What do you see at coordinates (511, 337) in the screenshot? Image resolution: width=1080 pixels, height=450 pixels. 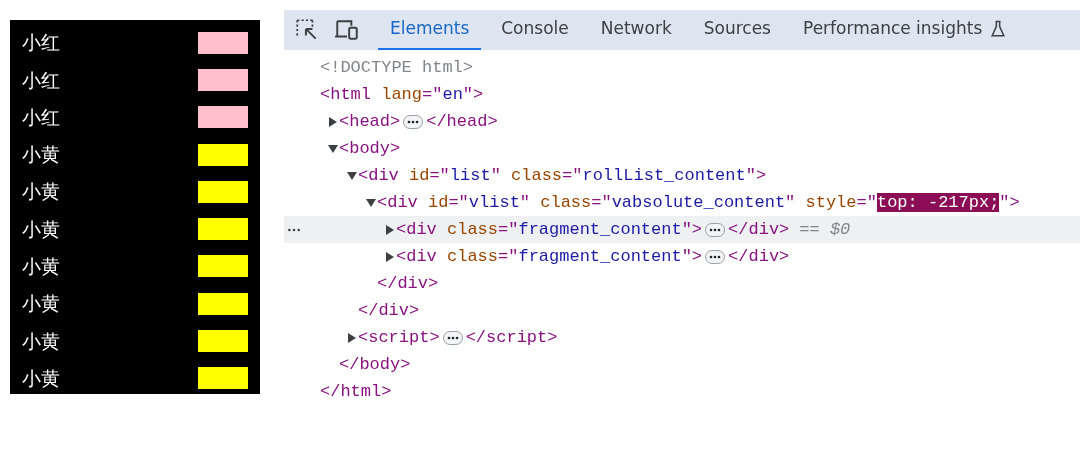 I see `code-line: </script>` at bounding box center [511, 337].